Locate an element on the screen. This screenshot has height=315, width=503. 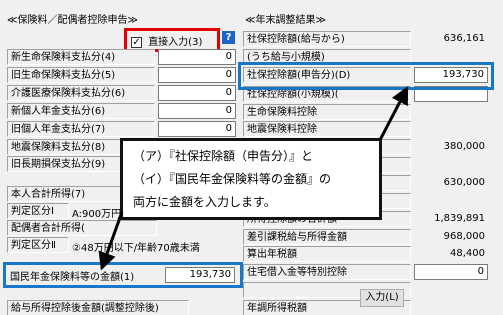
arrow-to-shaho is located at coordinates (393, 113).